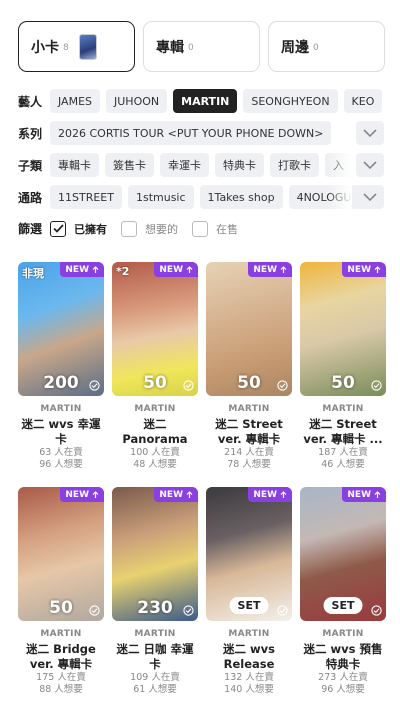 Image resolution: width=400 pixels, height=710 pixels. Describe the element at coordinates (290, 101) in the screenshot. I see `chip-artist-seonghyeon: SEONGHYEON` at that location.